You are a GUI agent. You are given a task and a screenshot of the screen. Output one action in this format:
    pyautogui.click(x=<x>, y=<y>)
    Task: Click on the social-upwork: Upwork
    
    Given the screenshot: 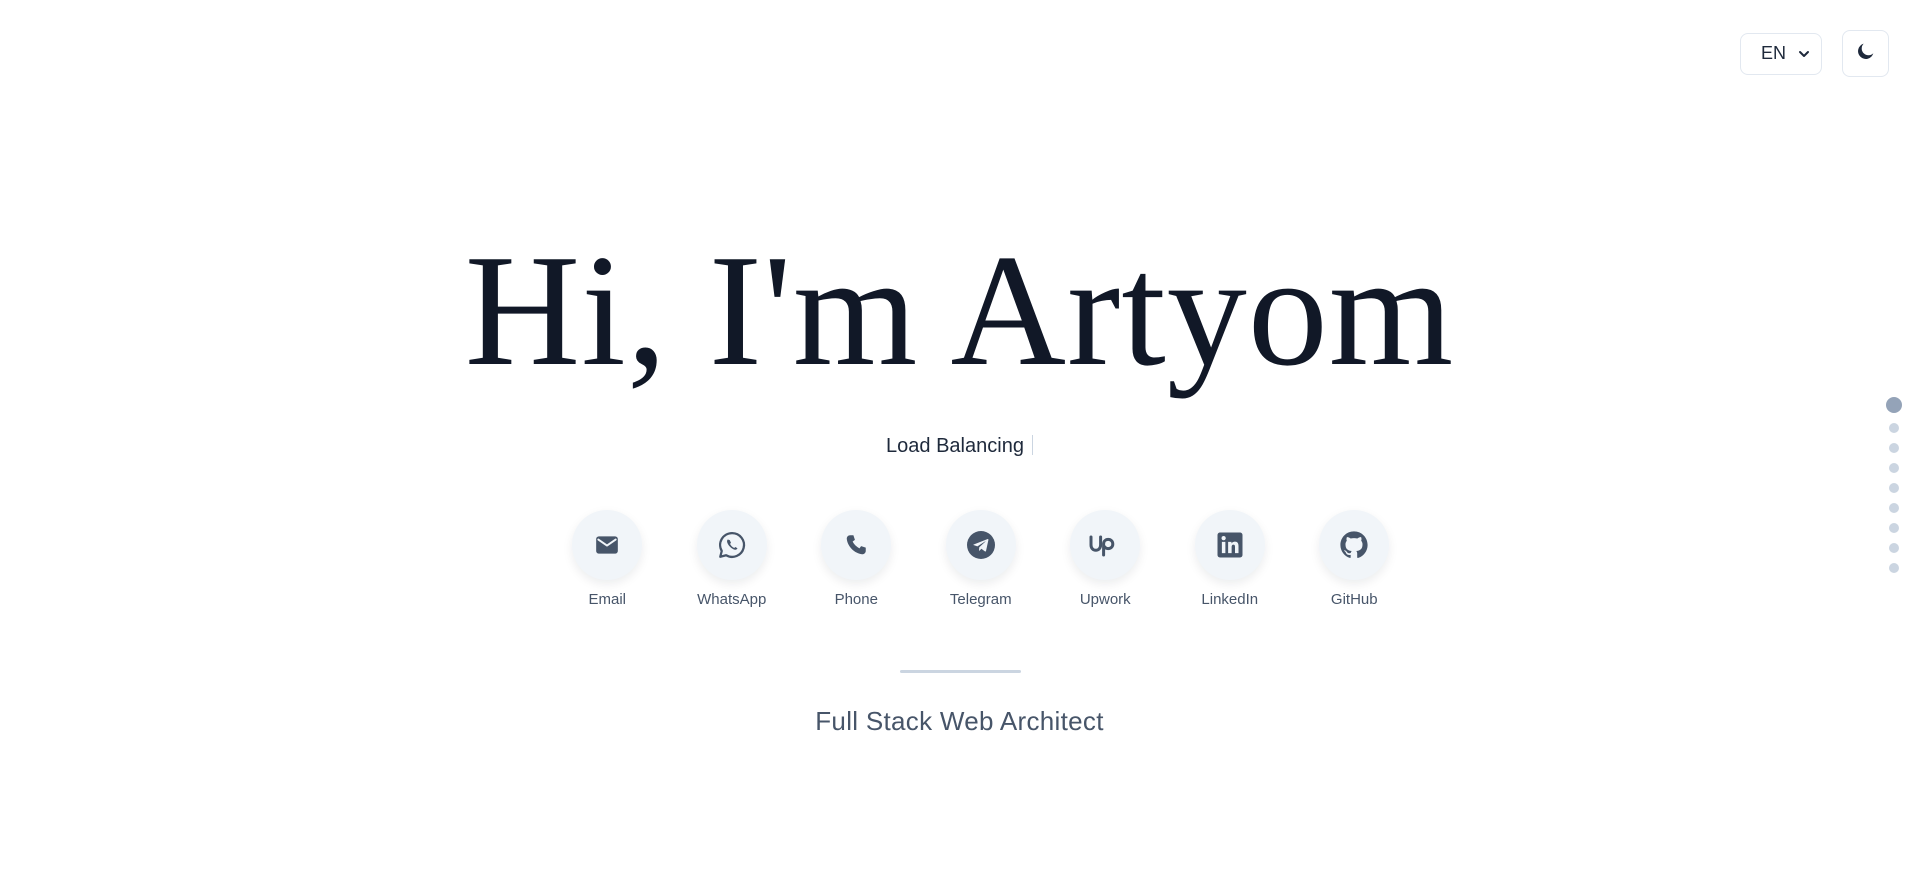 What is the action you would take?
    pyautogui.click(x=1105, y=559)
    